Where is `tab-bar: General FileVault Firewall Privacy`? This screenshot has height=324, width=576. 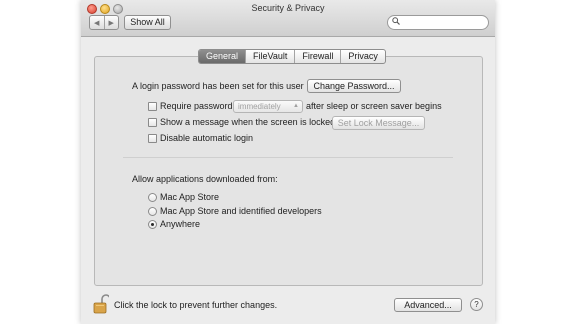 tab-bar: General FileVault Firewall Privacy is located at coordinates (292, 56).